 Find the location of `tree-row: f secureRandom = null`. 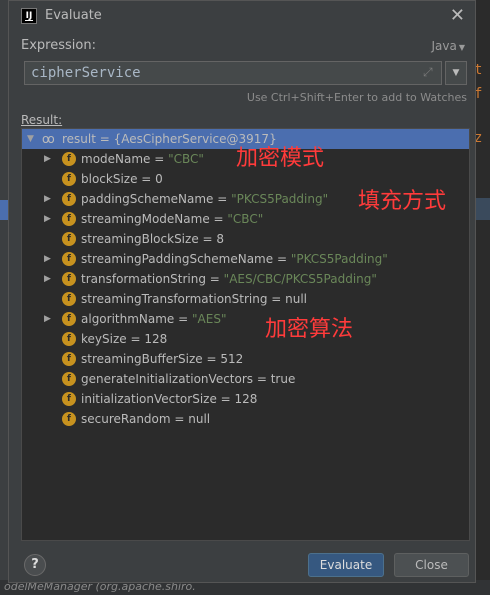

tree-row: f secureRandom = null is located at coordinates (245, 419).